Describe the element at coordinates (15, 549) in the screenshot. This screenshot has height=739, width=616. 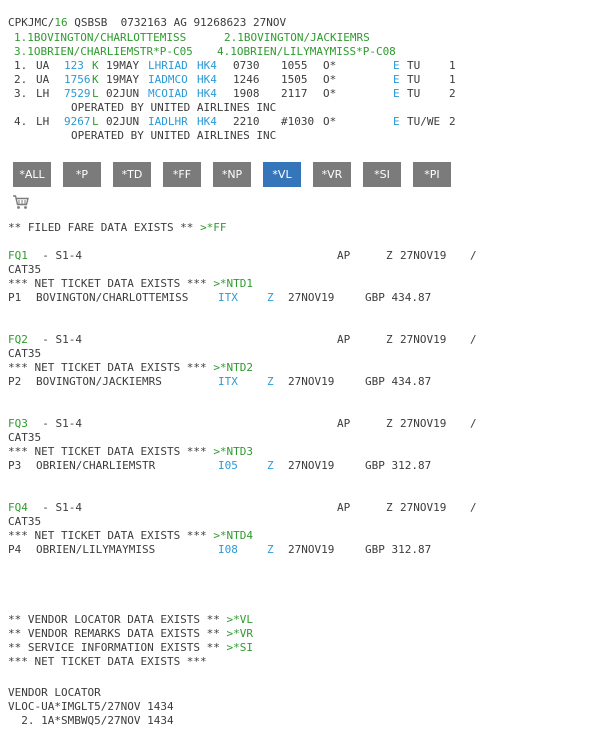
I see `fare-passenger-ref: P4` at that location.